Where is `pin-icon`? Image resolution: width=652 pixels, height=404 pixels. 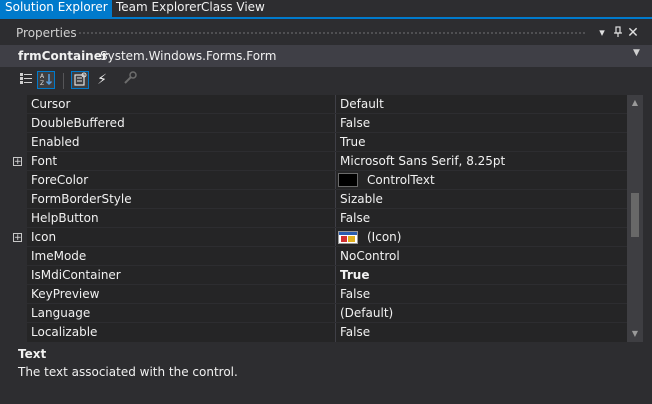 pin-icon is located at coordinates (618, 33).